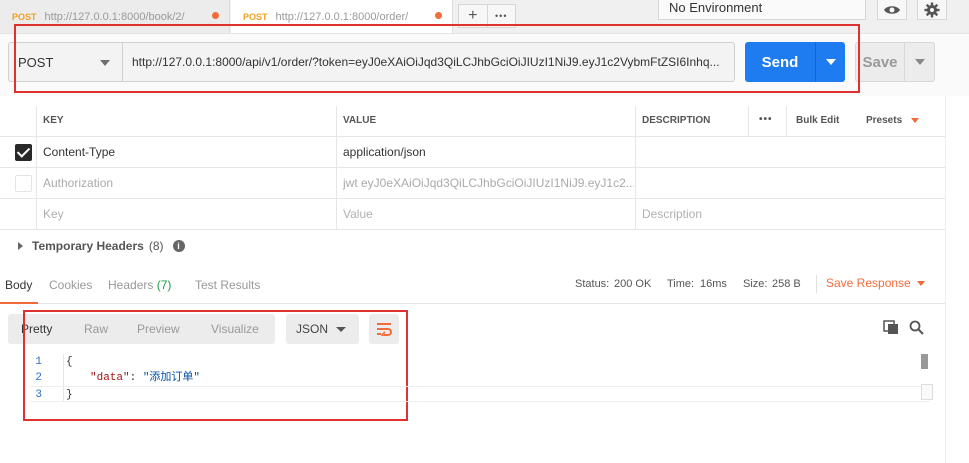  What do you see at coordinates (114, 16) in the screenshot?
I see `tab-url-label: http://127.0.0.1:8000/book/2/` at bounding box center [114, 16].